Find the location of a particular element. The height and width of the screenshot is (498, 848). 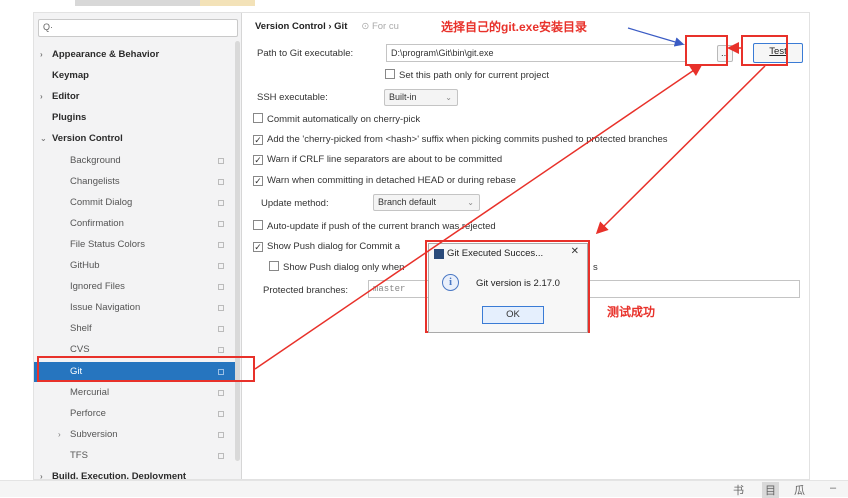

annotation-choose-dir: 选择自己的git.exe安装目录 is located at coordinates (514, 27).